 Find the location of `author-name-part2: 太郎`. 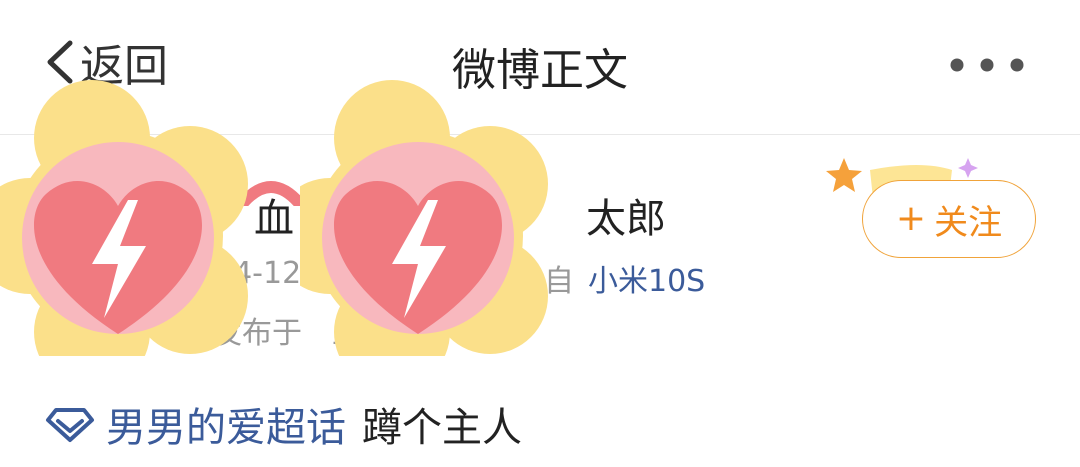

author-name-part2: 太郎 is located at coordinates (626, 215).